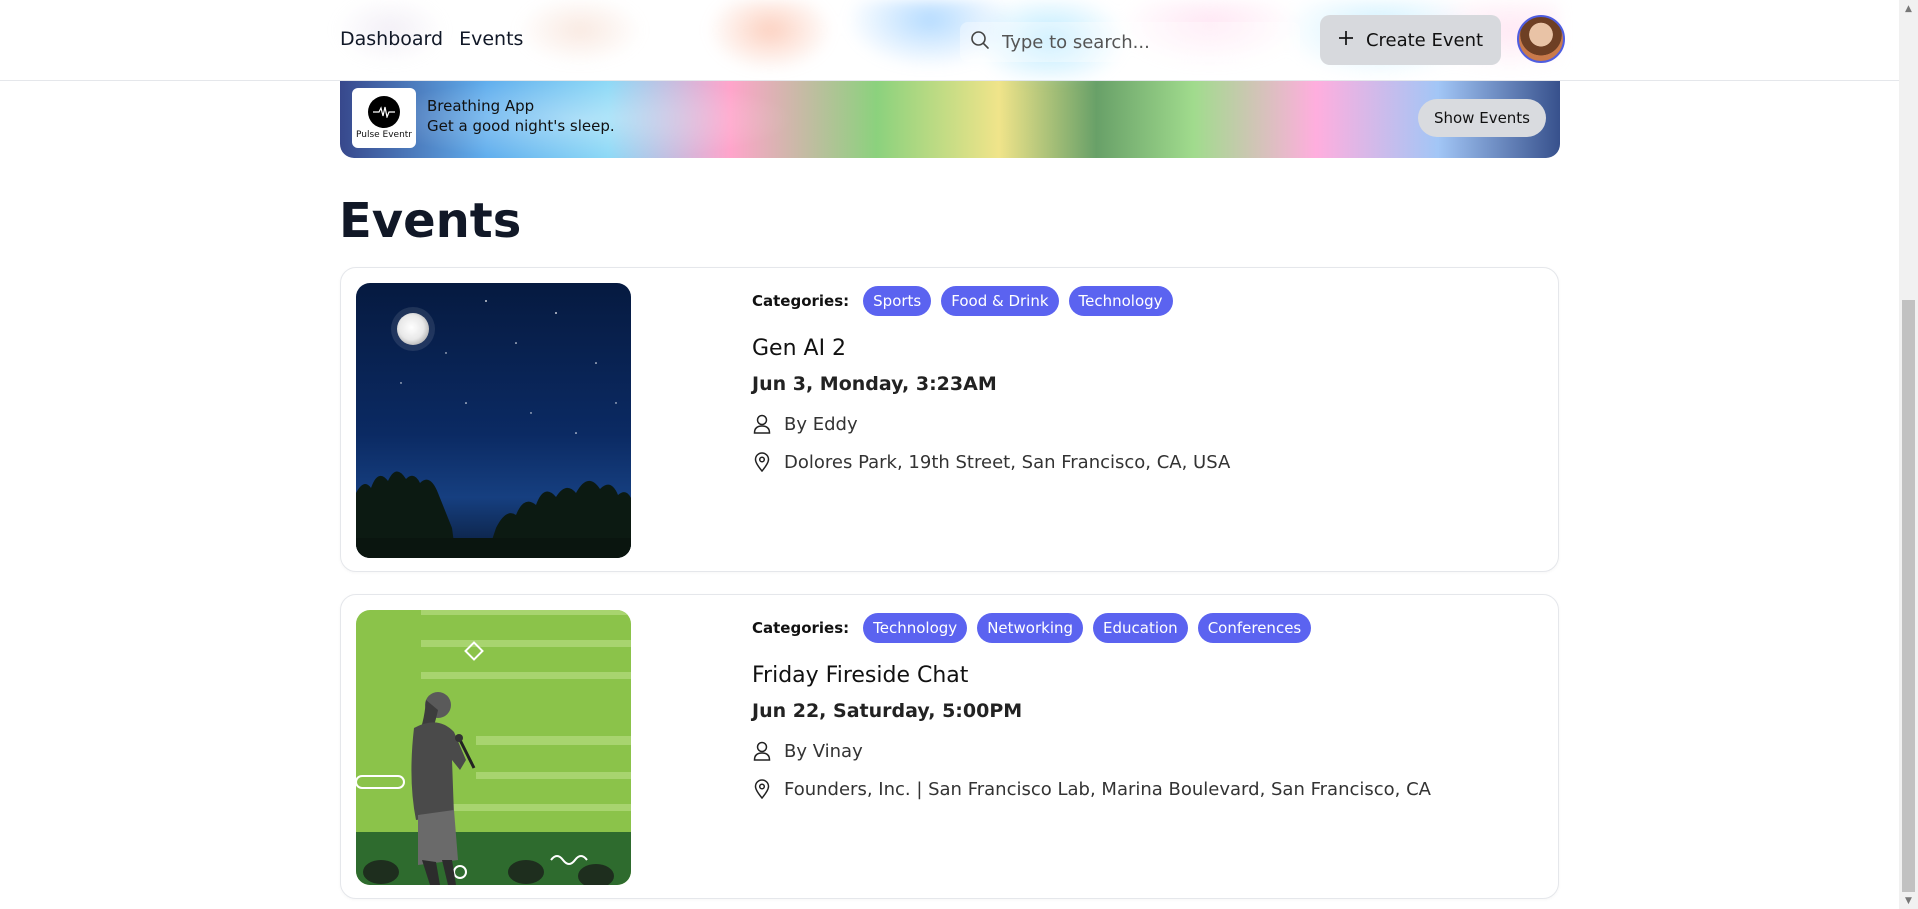 The height and width of the screenshot is (909, 1918). What do you see at coordinates (521, 126) in the screenshot?
I see `banner-subtitle: Get a good night's sleep.` at bounding box center [521, 126].